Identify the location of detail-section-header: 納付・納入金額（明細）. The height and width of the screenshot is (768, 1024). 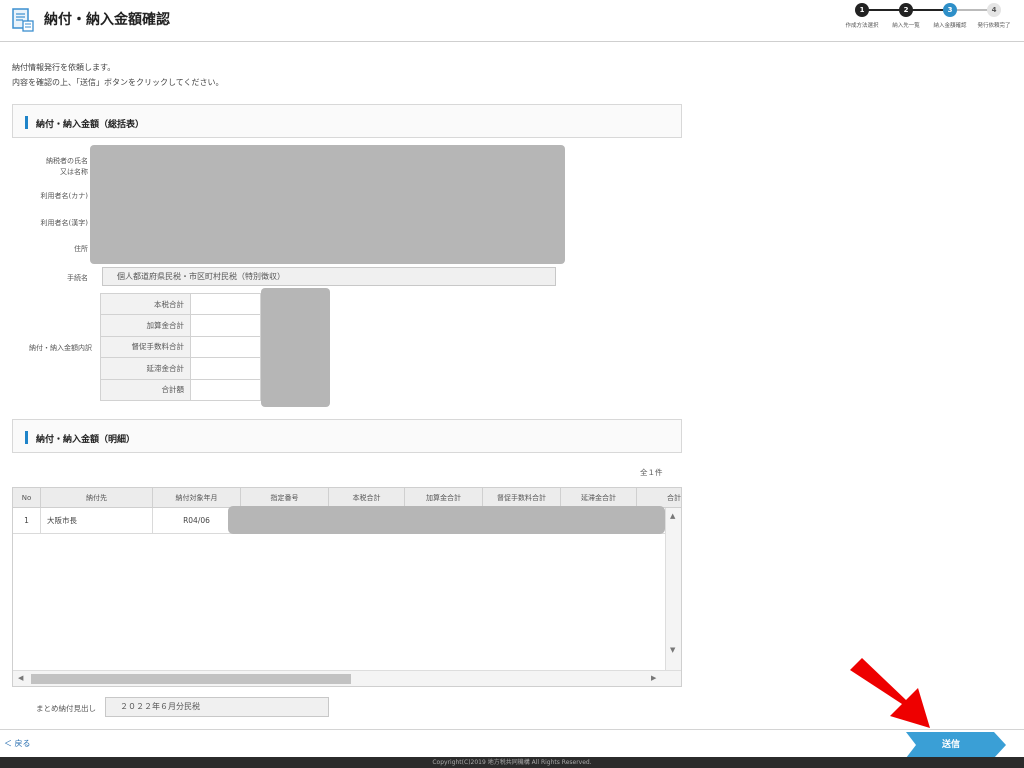
(347, 436).